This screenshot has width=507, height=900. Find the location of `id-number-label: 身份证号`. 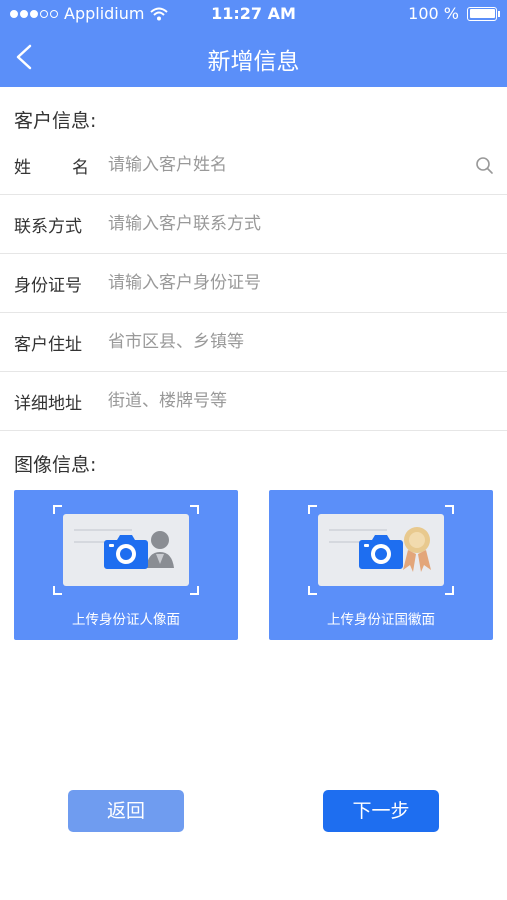

id-number-label: 身份证号 is located at coordinates (48, 286).